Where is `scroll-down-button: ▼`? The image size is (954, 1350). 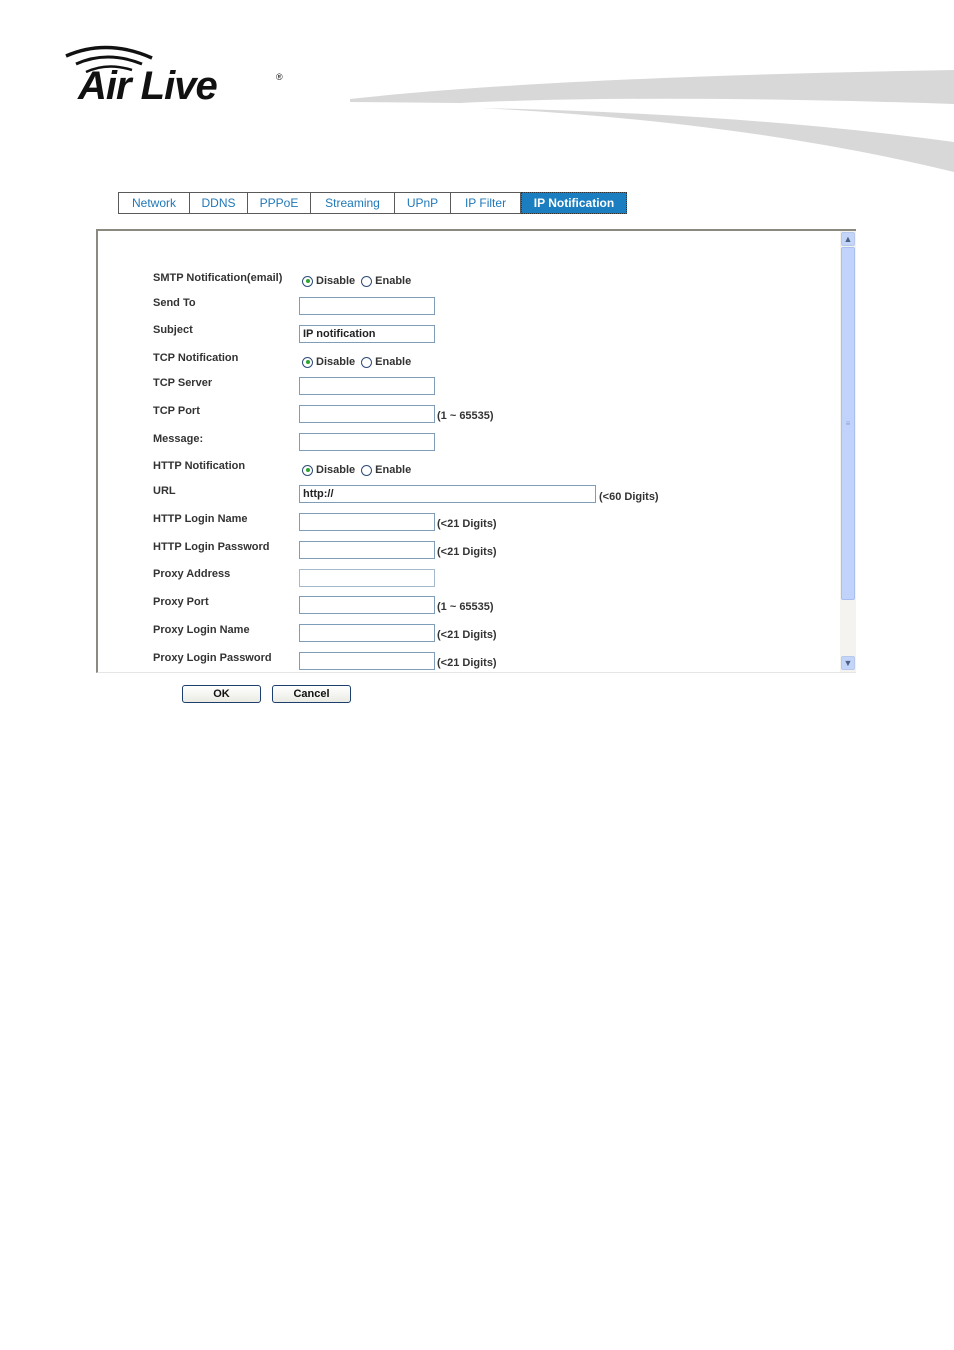
scroll-down-button: ▼ is located at coordinates (848, 663).